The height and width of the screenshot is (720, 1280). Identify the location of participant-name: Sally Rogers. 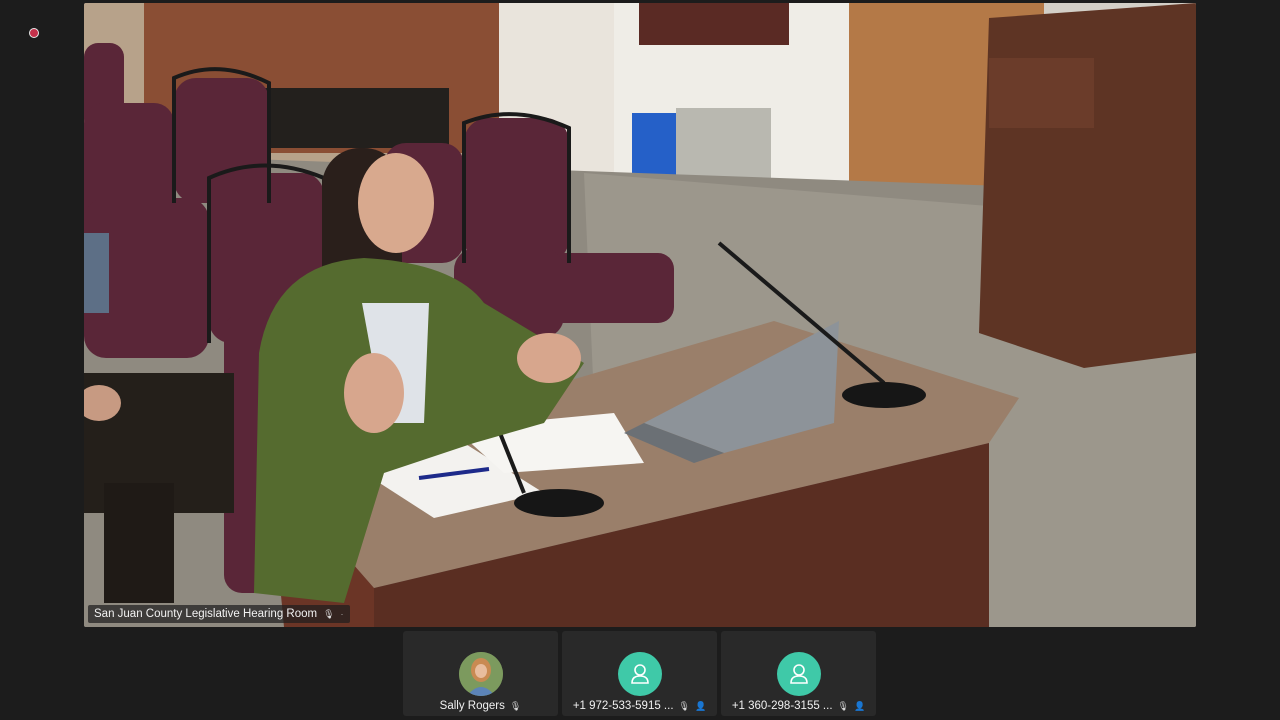
(472, 706).